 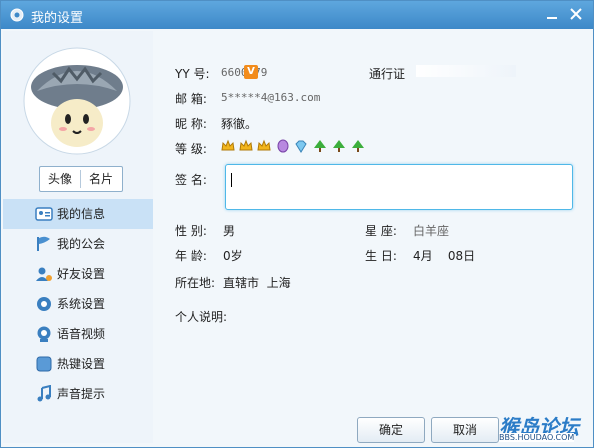 What do you see at coordinates (44, 214) in the screenshot?
I see `id-card-icon` at bounding box center [44, 214].